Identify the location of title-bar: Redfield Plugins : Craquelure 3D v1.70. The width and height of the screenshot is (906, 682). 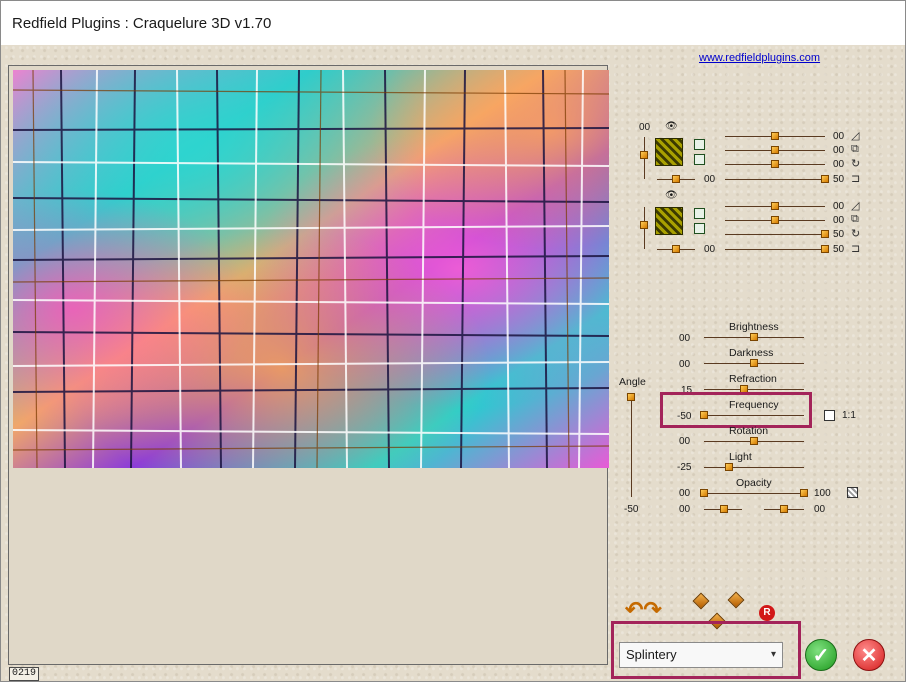
(453, 23).